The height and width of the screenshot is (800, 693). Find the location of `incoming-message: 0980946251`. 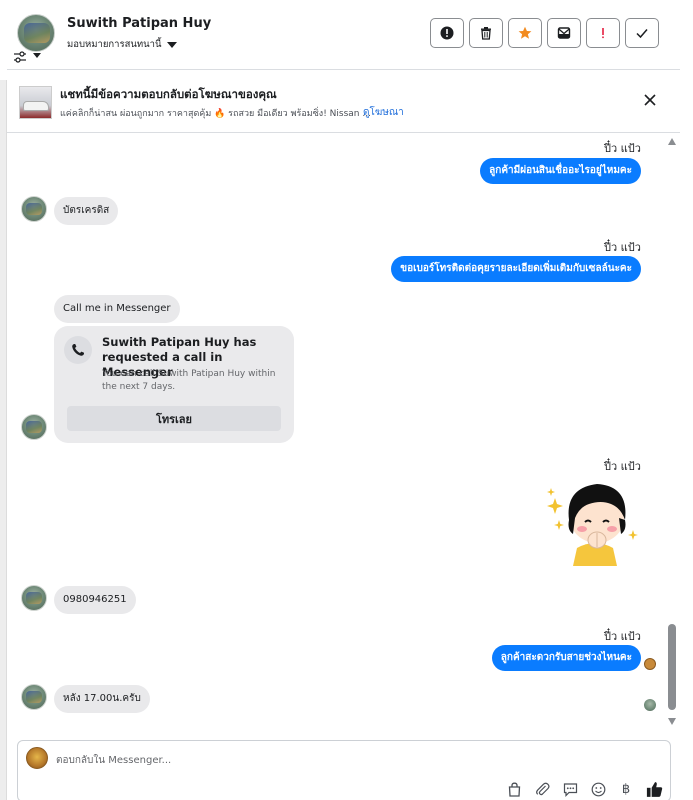

incoming-message: 0980946251 is located at coordinates (95, 600).